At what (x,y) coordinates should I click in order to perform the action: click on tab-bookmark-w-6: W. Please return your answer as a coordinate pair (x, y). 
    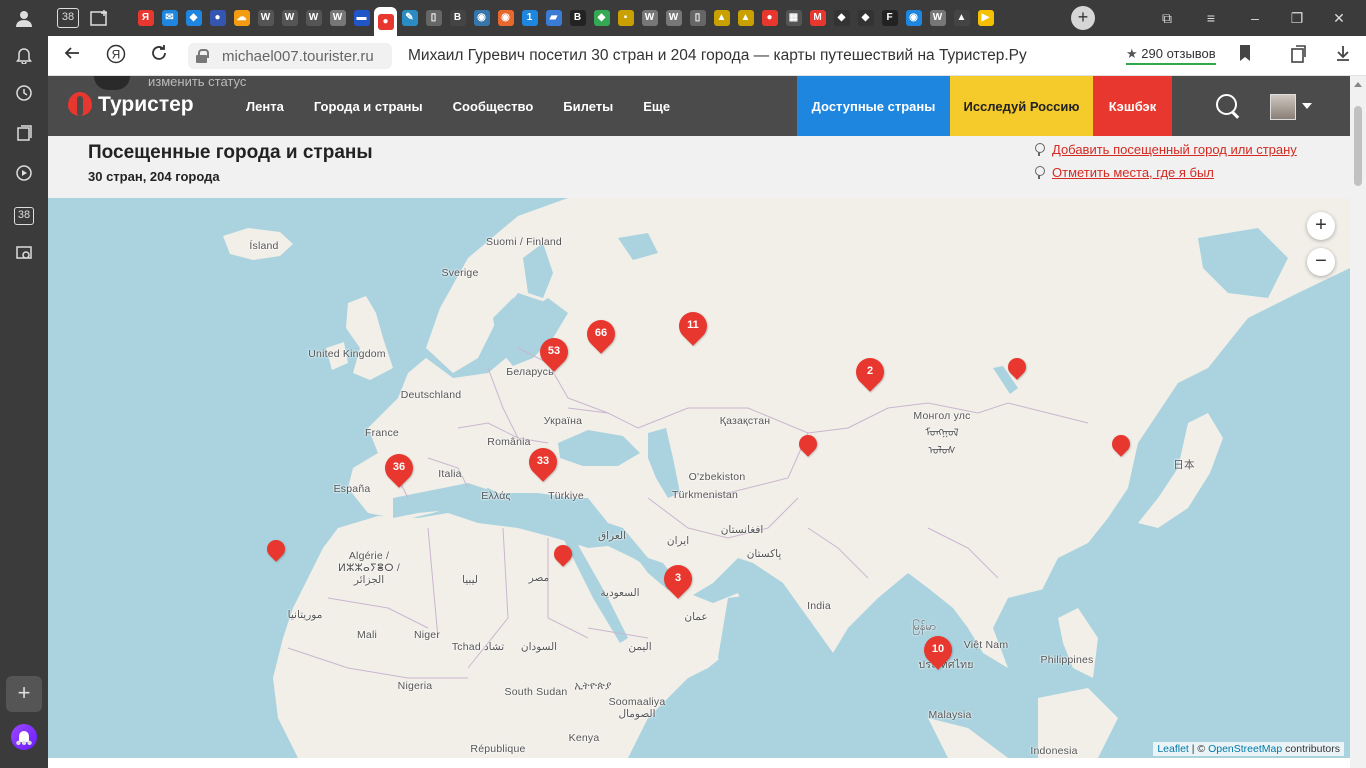
    Looking at the image, I should click on (289, 18).